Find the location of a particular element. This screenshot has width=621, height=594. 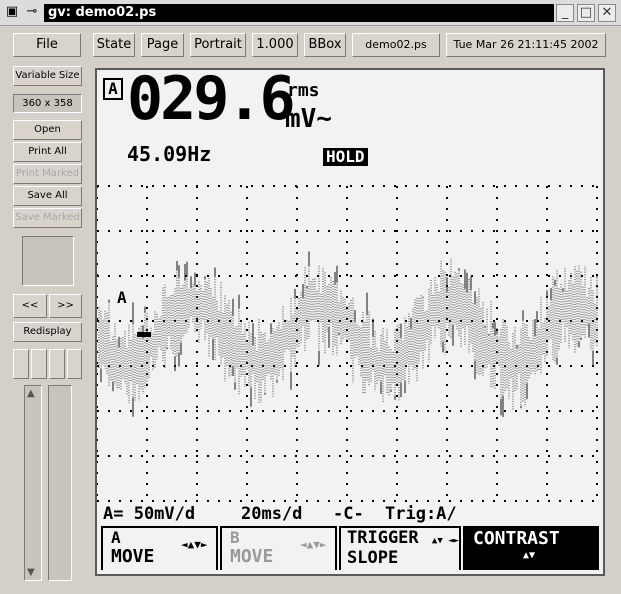

prev-page-button: << is located at coordinates (30, 306).